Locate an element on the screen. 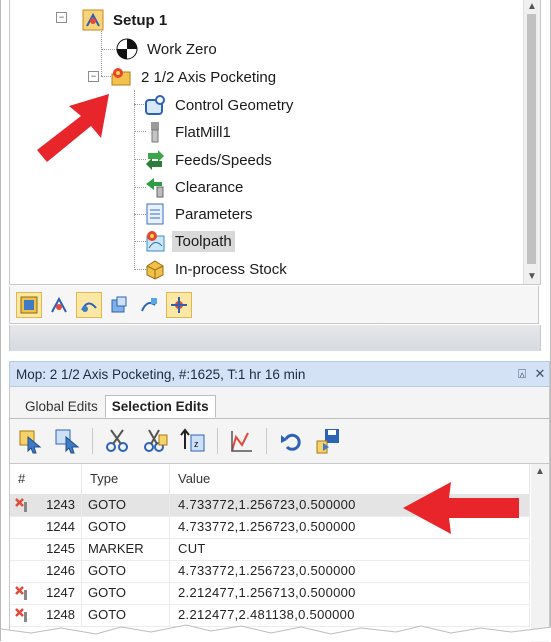  tool-library-icon is located at coordinates (59, 304).